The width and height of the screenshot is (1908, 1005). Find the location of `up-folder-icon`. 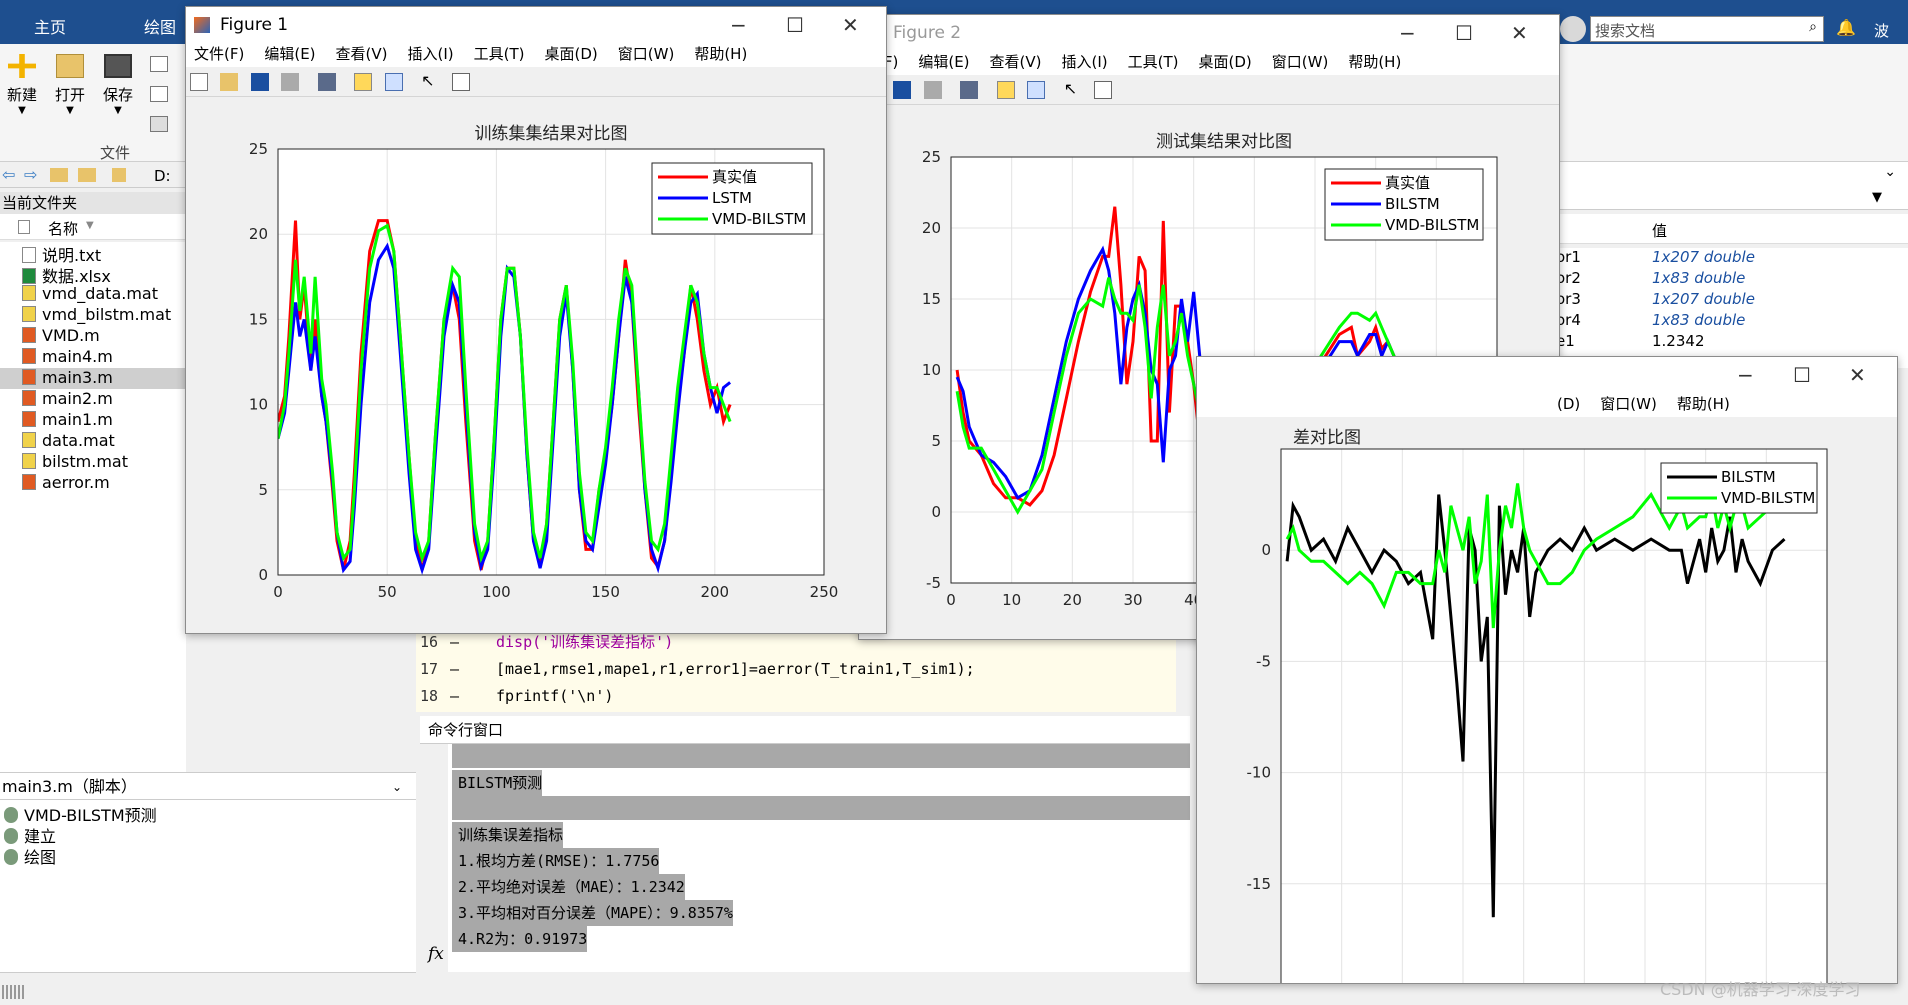

up-folder-icon is located at coordinates (59, 175).